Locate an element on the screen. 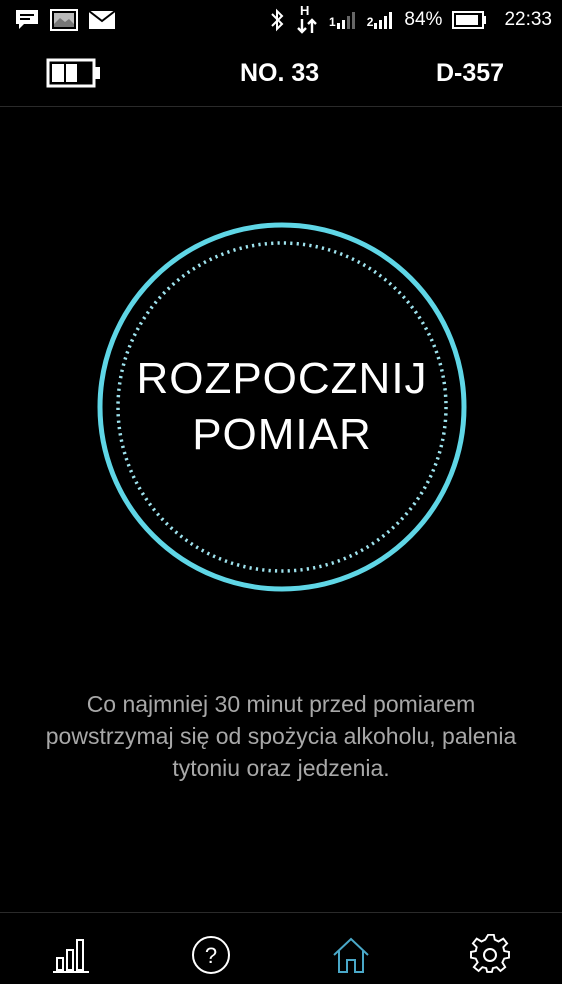 The height and width of the screenshot is (984, 562). bluetooth-icon is located at coordinates (277, 20).